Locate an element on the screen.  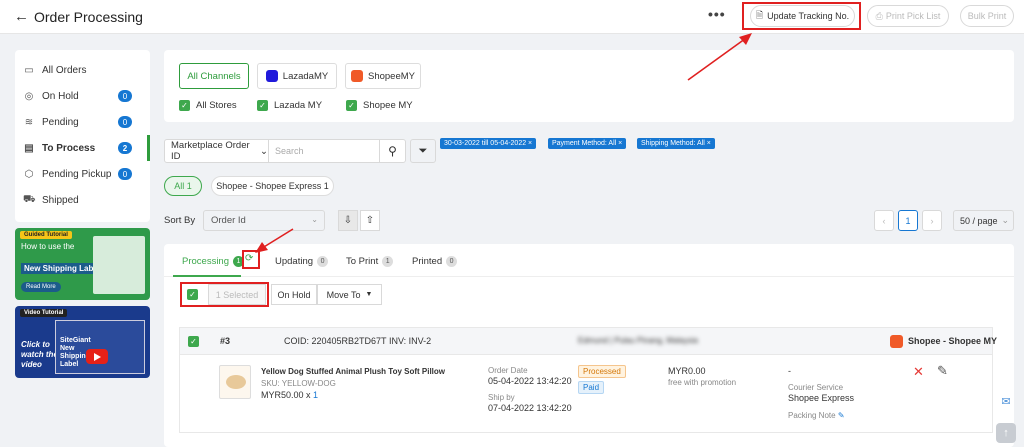
clipboard-icon: ▤ is located at coordinates (29, 148).